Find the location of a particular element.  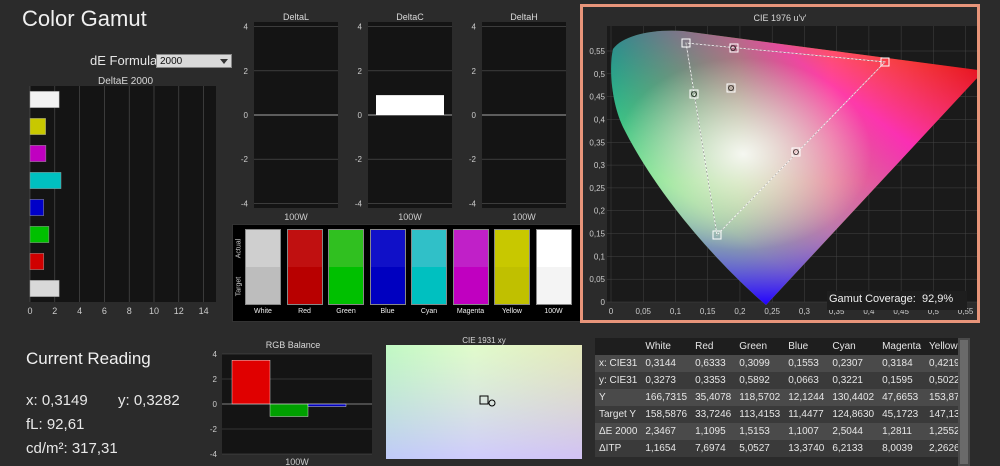

table-header-cell is located at coordinates (618, 346).